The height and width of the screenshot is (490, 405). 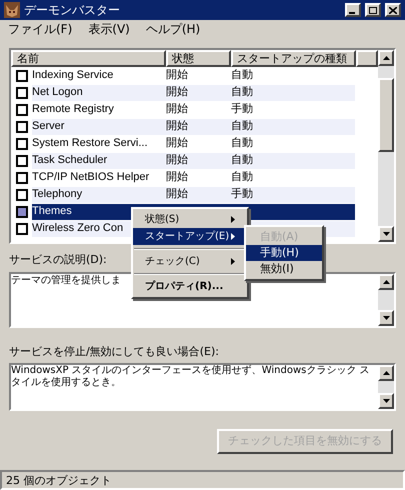 What do you see at coordinates (78, 228) in the screenshot?
I see `table-cell: Wireless Zero Con` at bounding box center [78, 228].